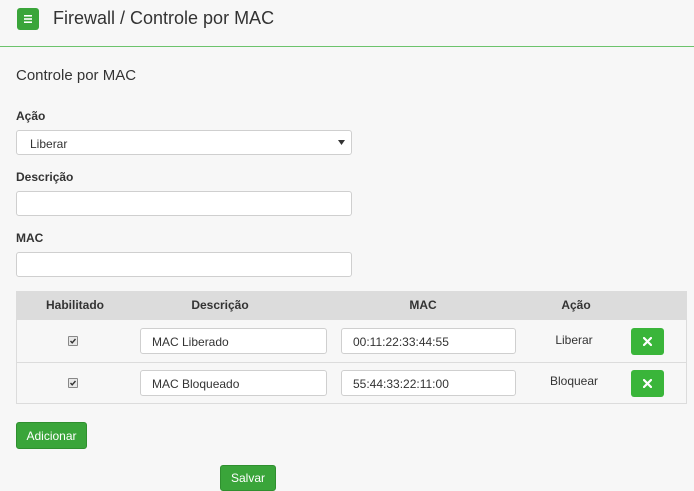  I want to click on table-row: MAC Liberado 00:11:22:33:44:55 Liberar, so click(351, 341).